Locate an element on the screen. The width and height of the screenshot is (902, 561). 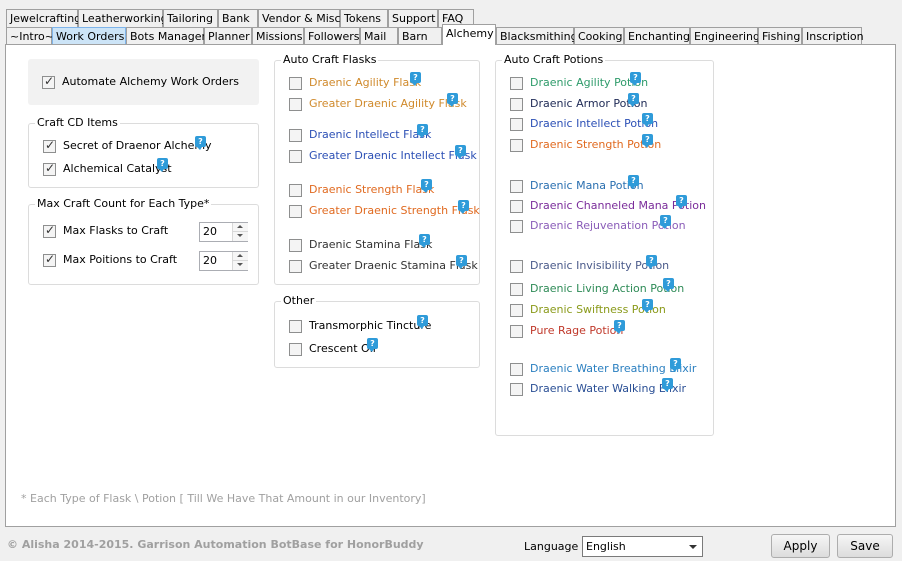
tab-intro: ~Intro~ is located at coordinates (30, 36).